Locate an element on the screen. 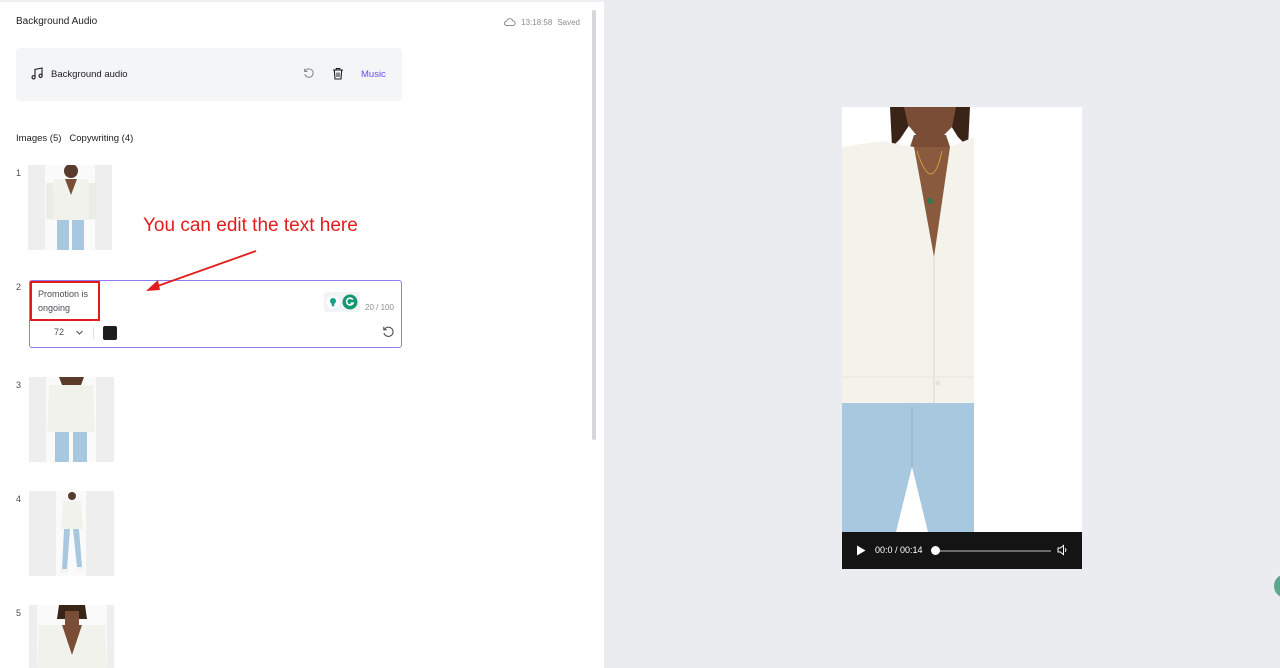 The image size is (1280, 668). background-audio-card: Background audio Music is located at coordinates (209, 74).